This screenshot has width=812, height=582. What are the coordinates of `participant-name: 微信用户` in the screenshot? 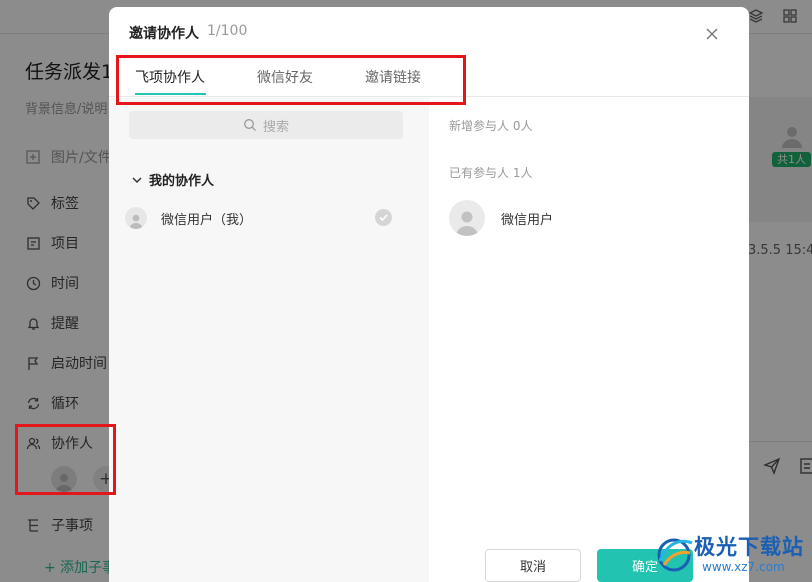 It's located at (527, 220).